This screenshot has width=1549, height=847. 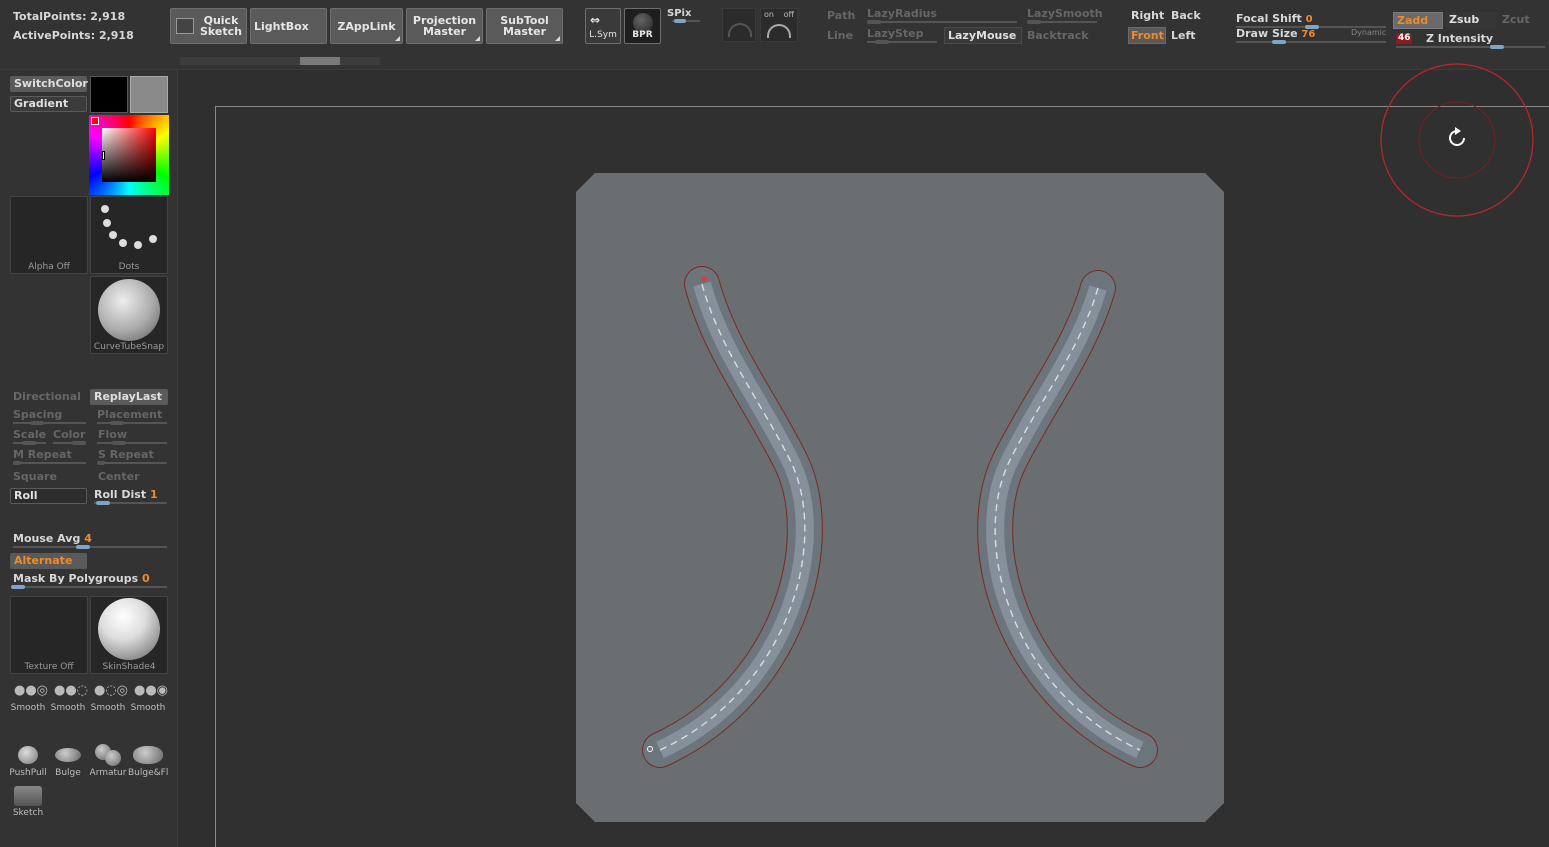 I want to click on brush-cursor, so click(x=1457, y=140).